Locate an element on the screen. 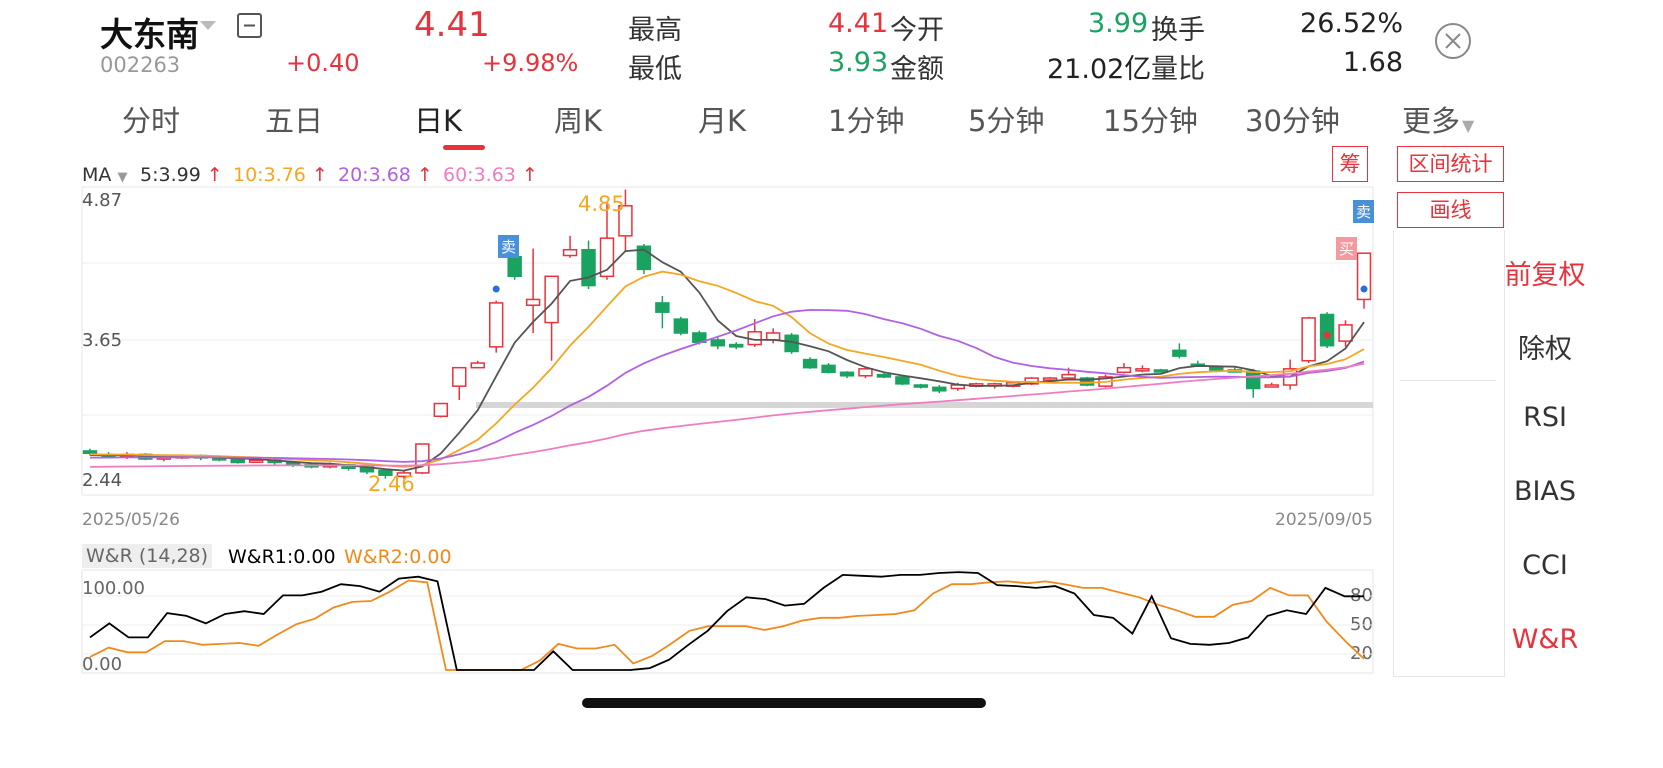 The image size is (1663, 768). draw-line-button: 画线 is located at coordinates (1450, 210).